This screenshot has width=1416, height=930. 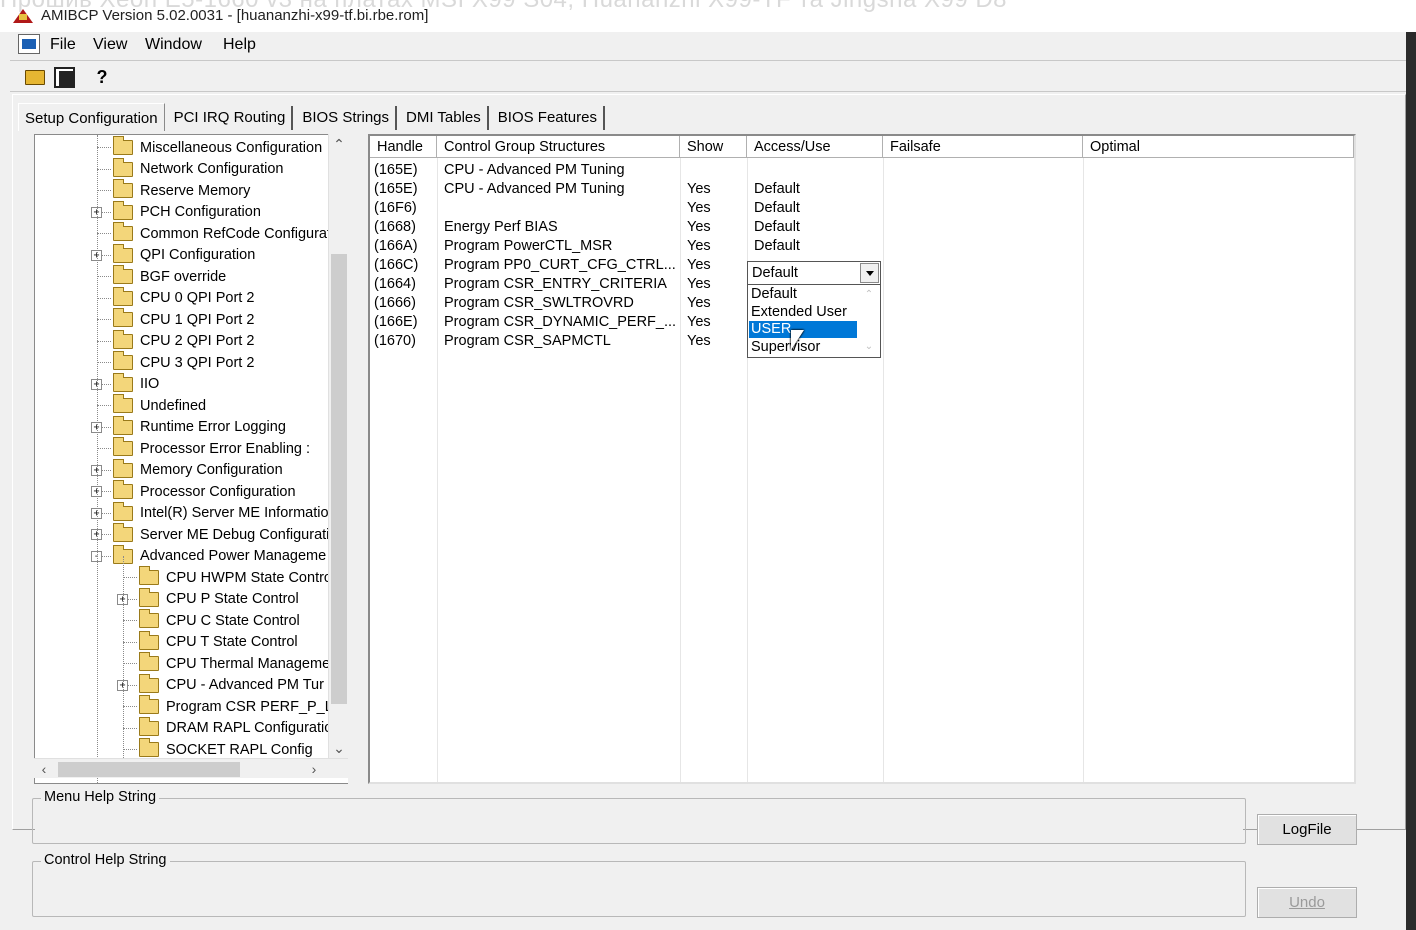 I want to click on table-row: (165E) CPU - Advanced PM Tuning, so click(x=862, y=170).